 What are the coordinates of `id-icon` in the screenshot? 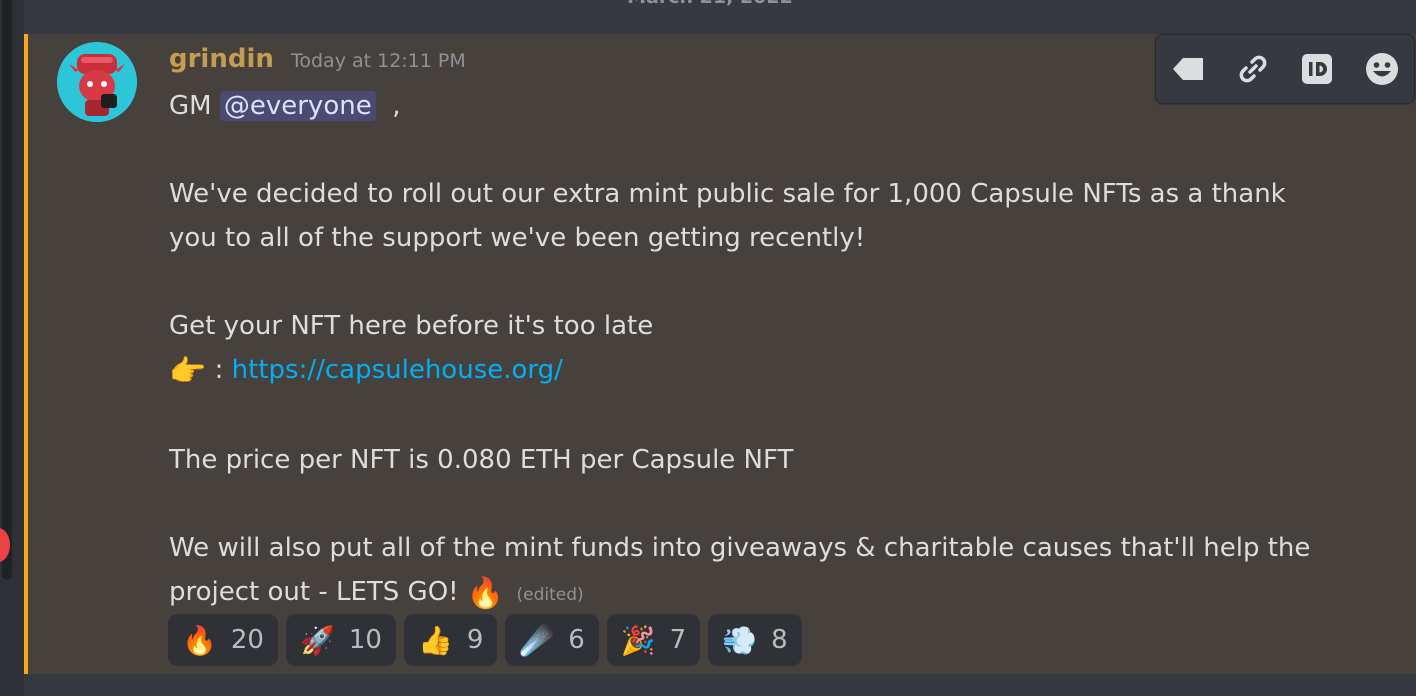 It's located at (1317, 69).